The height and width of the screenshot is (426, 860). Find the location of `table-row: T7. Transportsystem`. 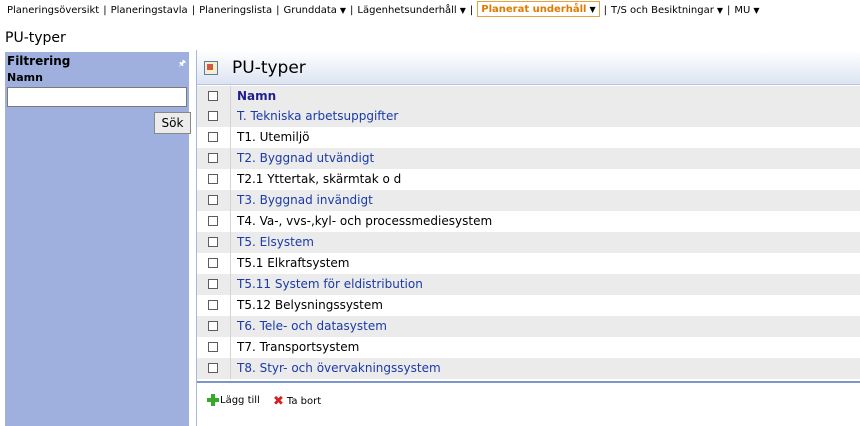

table-row: T7. Transportsystem is located at coordinates (528, 347).